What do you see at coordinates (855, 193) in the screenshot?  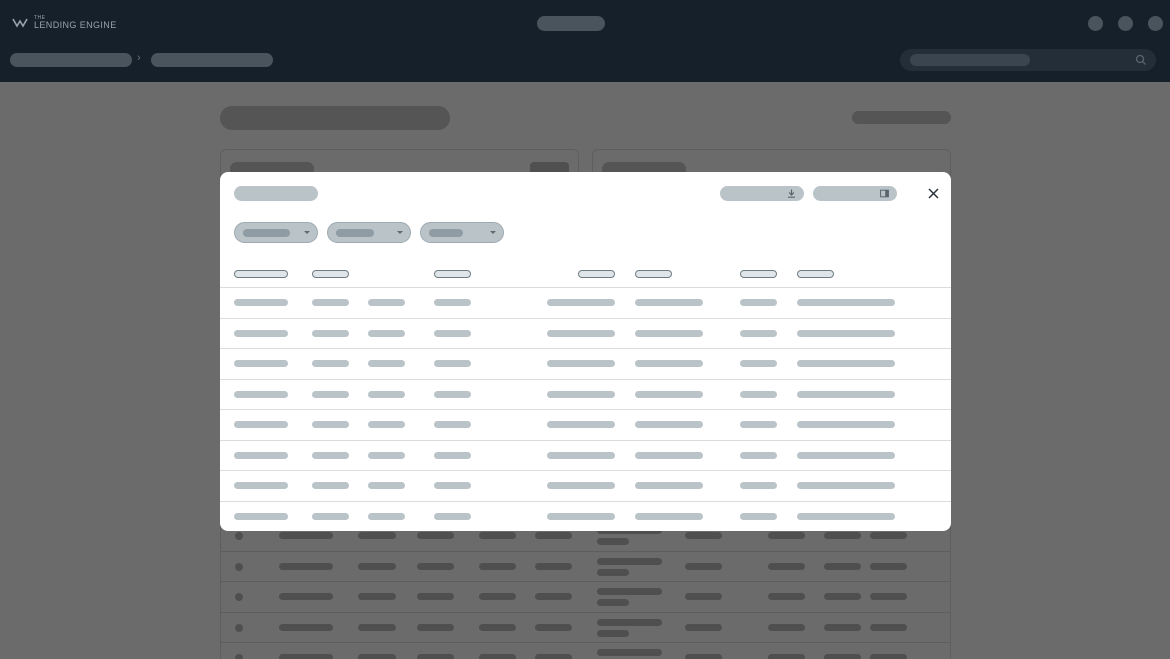 I see `view-panel-button` at bounding box center [855, 193].